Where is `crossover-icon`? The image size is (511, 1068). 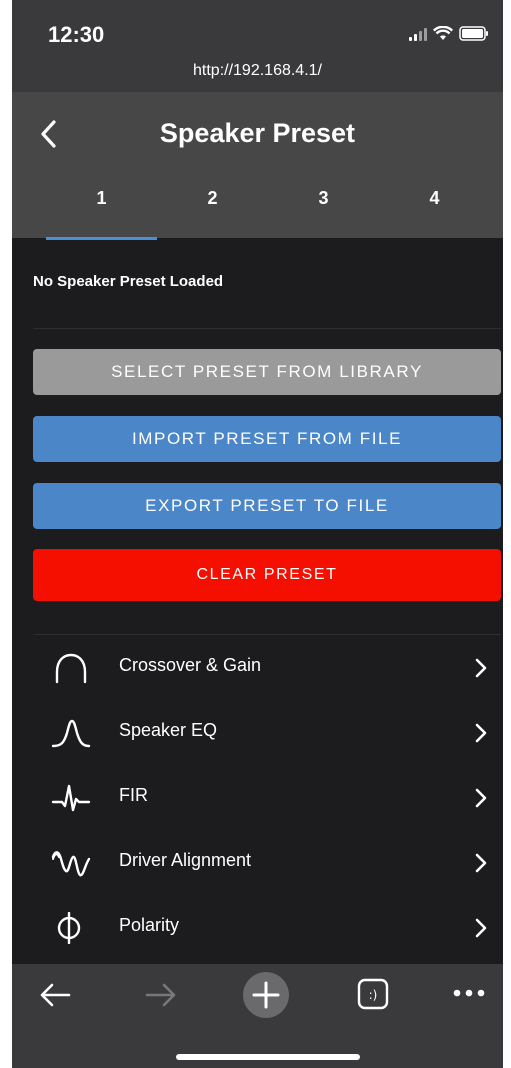
crossover-icon is located at coordinates (71, 668).